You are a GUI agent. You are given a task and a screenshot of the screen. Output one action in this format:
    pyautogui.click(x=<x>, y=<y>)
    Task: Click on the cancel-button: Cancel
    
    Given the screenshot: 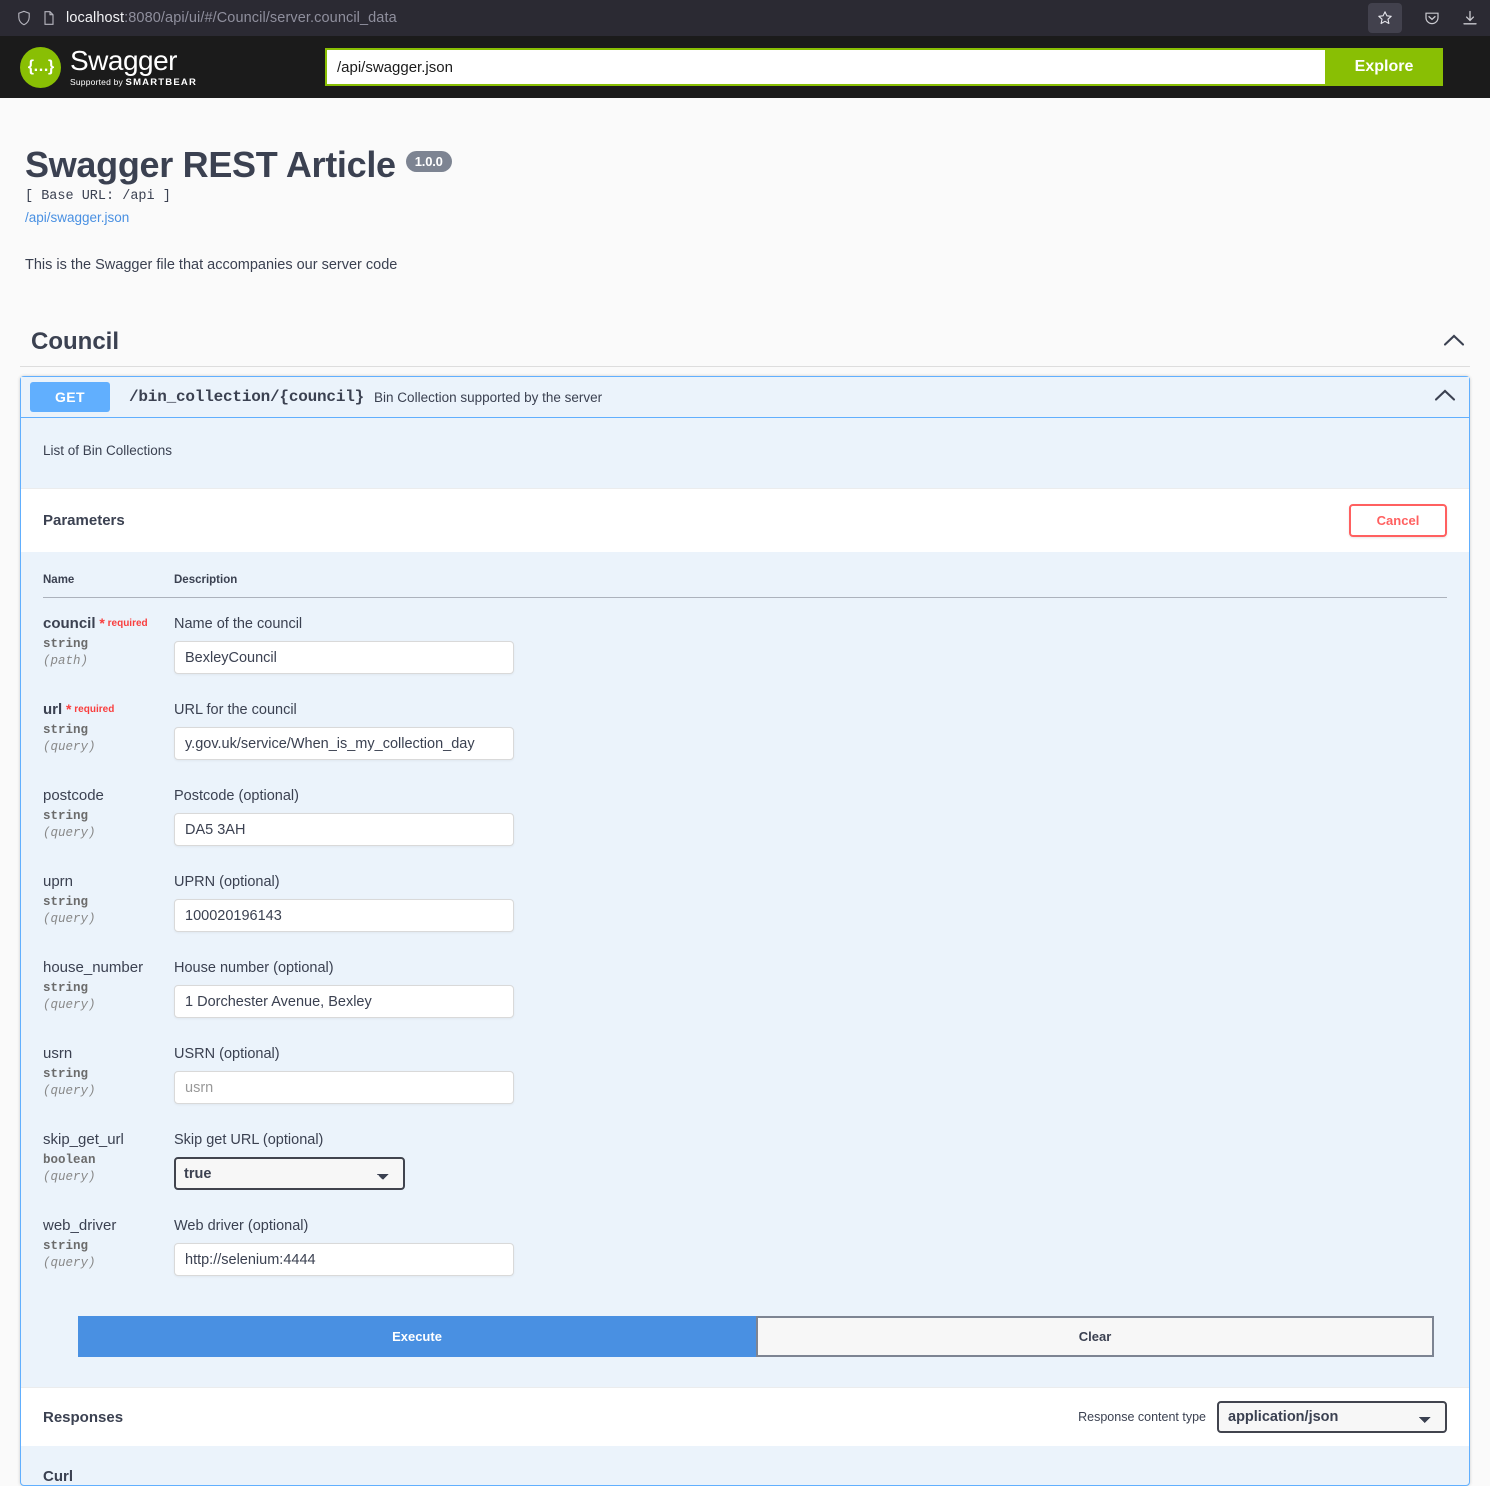 What is the action you would take?
    pyautogui.click(x=1398, y=520)
    